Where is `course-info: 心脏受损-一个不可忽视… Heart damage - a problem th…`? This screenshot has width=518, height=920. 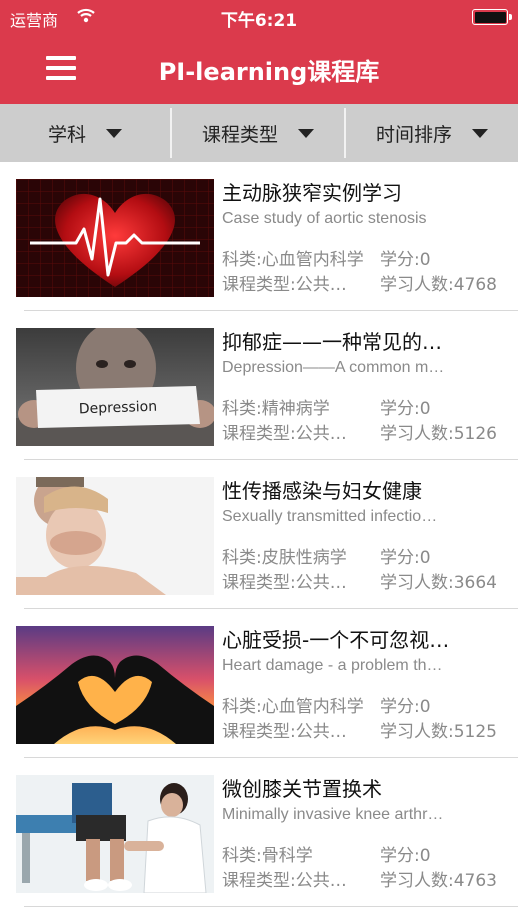 course-info: 心脏受损-一个不可忽视… Heart damage - a problem th… is located at coordinates (367, 651).